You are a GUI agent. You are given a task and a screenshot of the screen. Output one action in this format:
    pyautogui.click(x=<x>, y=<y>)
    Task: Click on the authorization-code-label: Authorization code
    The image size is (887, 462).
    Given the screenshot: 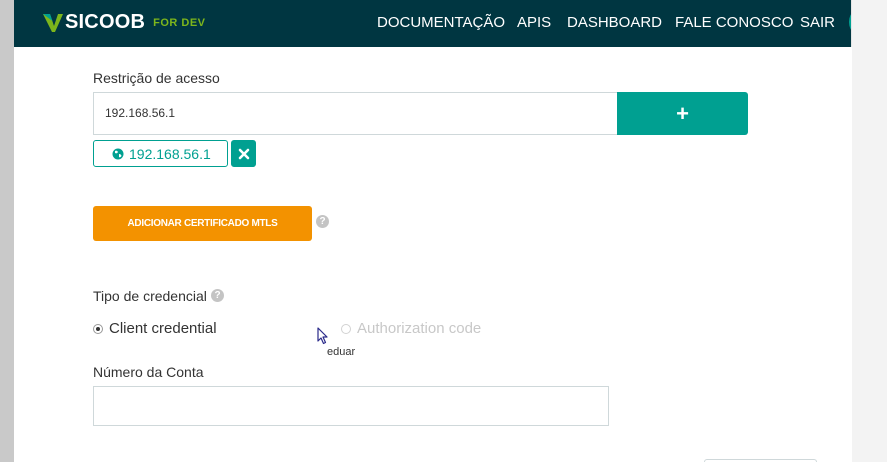 What is the action you would take?
    pyautogui.click(x=419, y=328)
    